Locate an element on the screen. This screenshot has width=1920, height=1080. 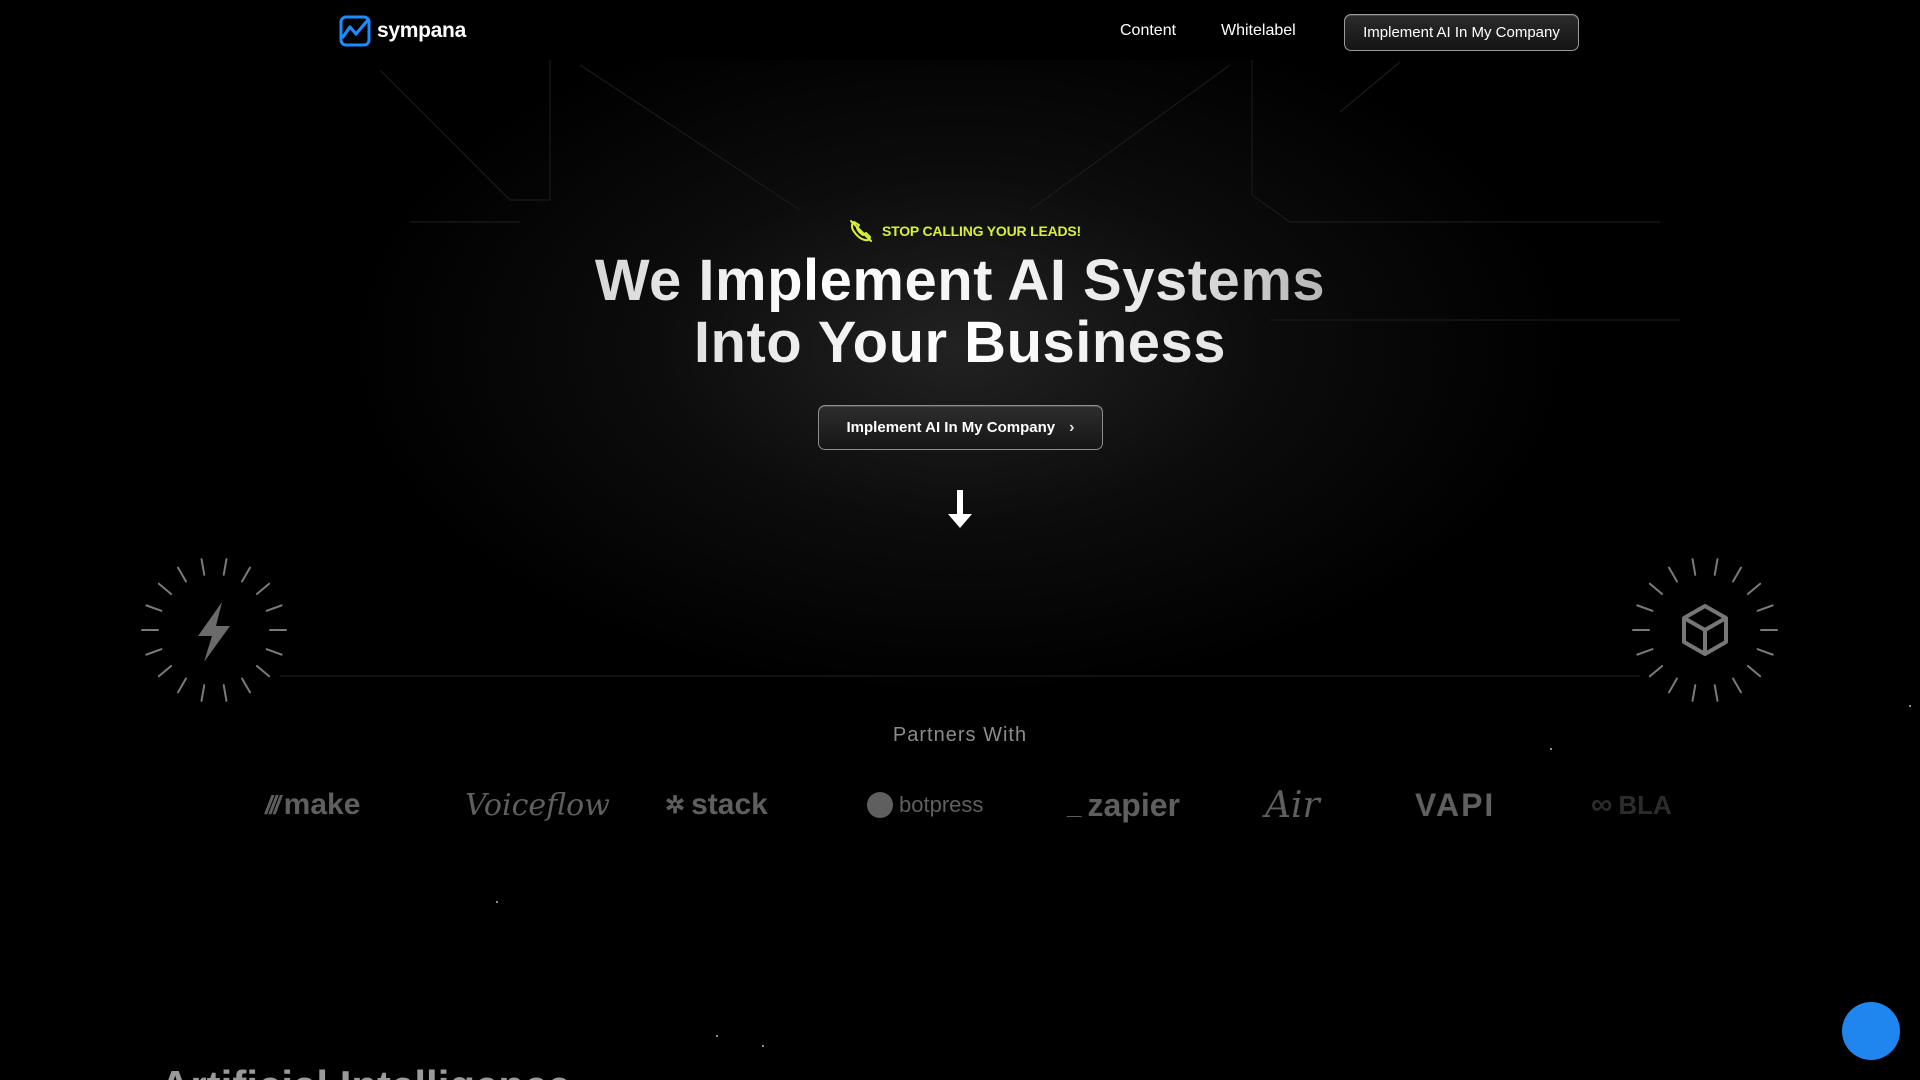
partner-logo-botpress: botpress is located at coordinates (925, 805).